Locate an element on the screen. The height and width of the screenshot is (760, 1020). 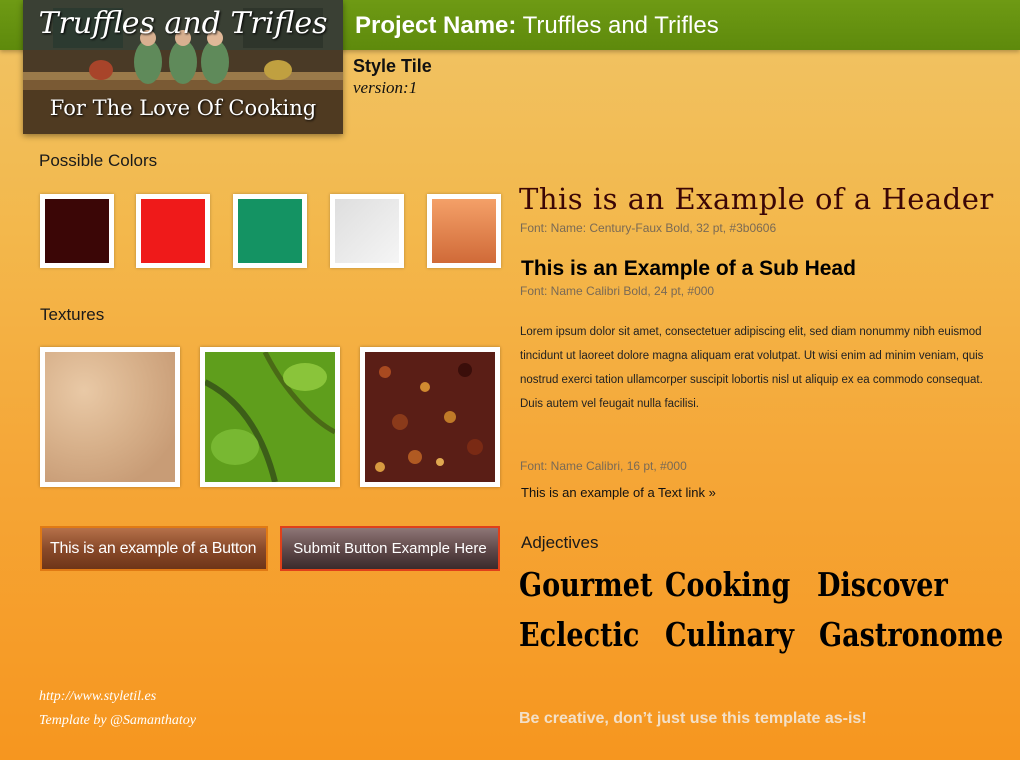
adjective-word: Discover is located at coordinates (882, 584).